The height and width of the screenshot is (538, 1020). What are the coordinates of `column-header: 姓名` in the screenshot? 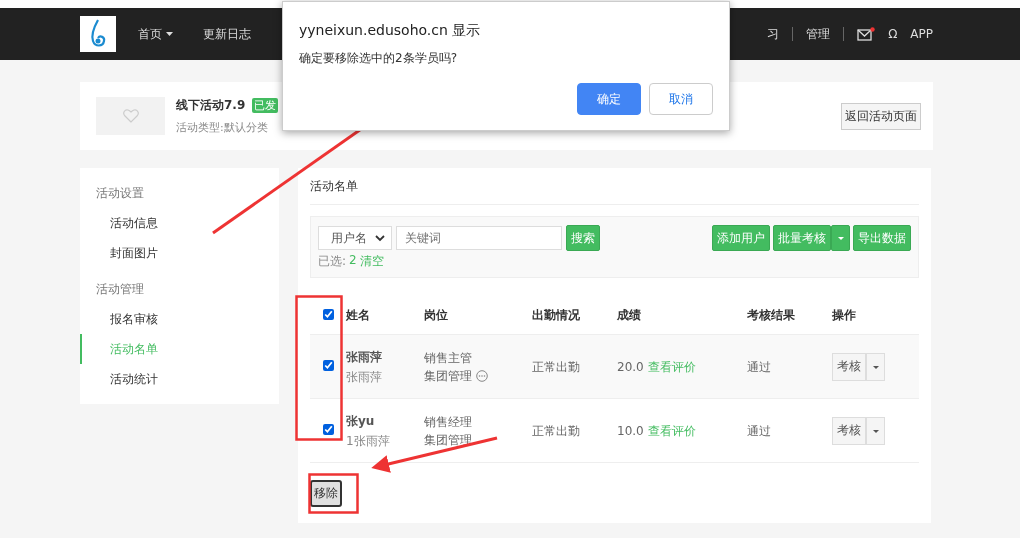 It's located at (385, 316).